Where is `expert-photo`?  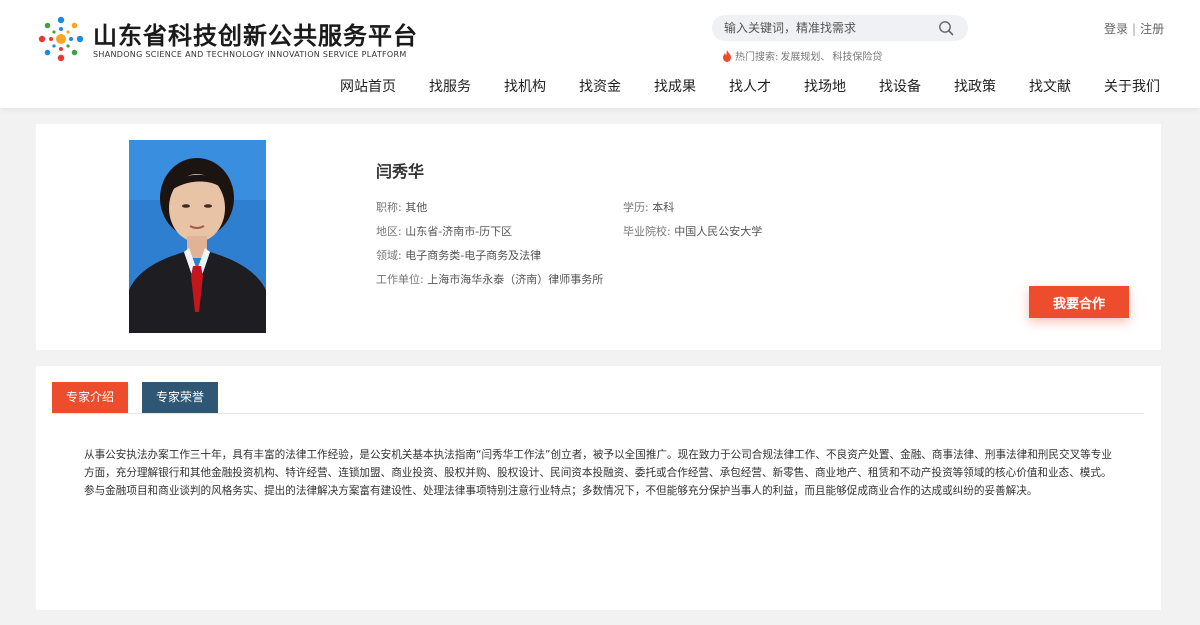 expert-photo is located at coordinates (197, 236).